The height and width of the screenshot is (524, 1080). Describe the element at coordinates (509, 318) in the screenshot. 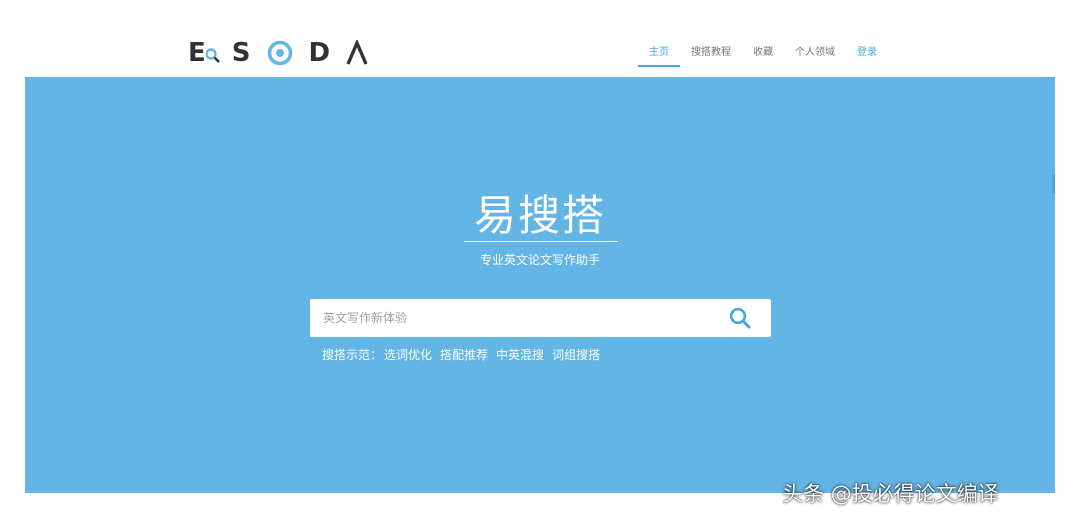

I see `search-input` at that location.